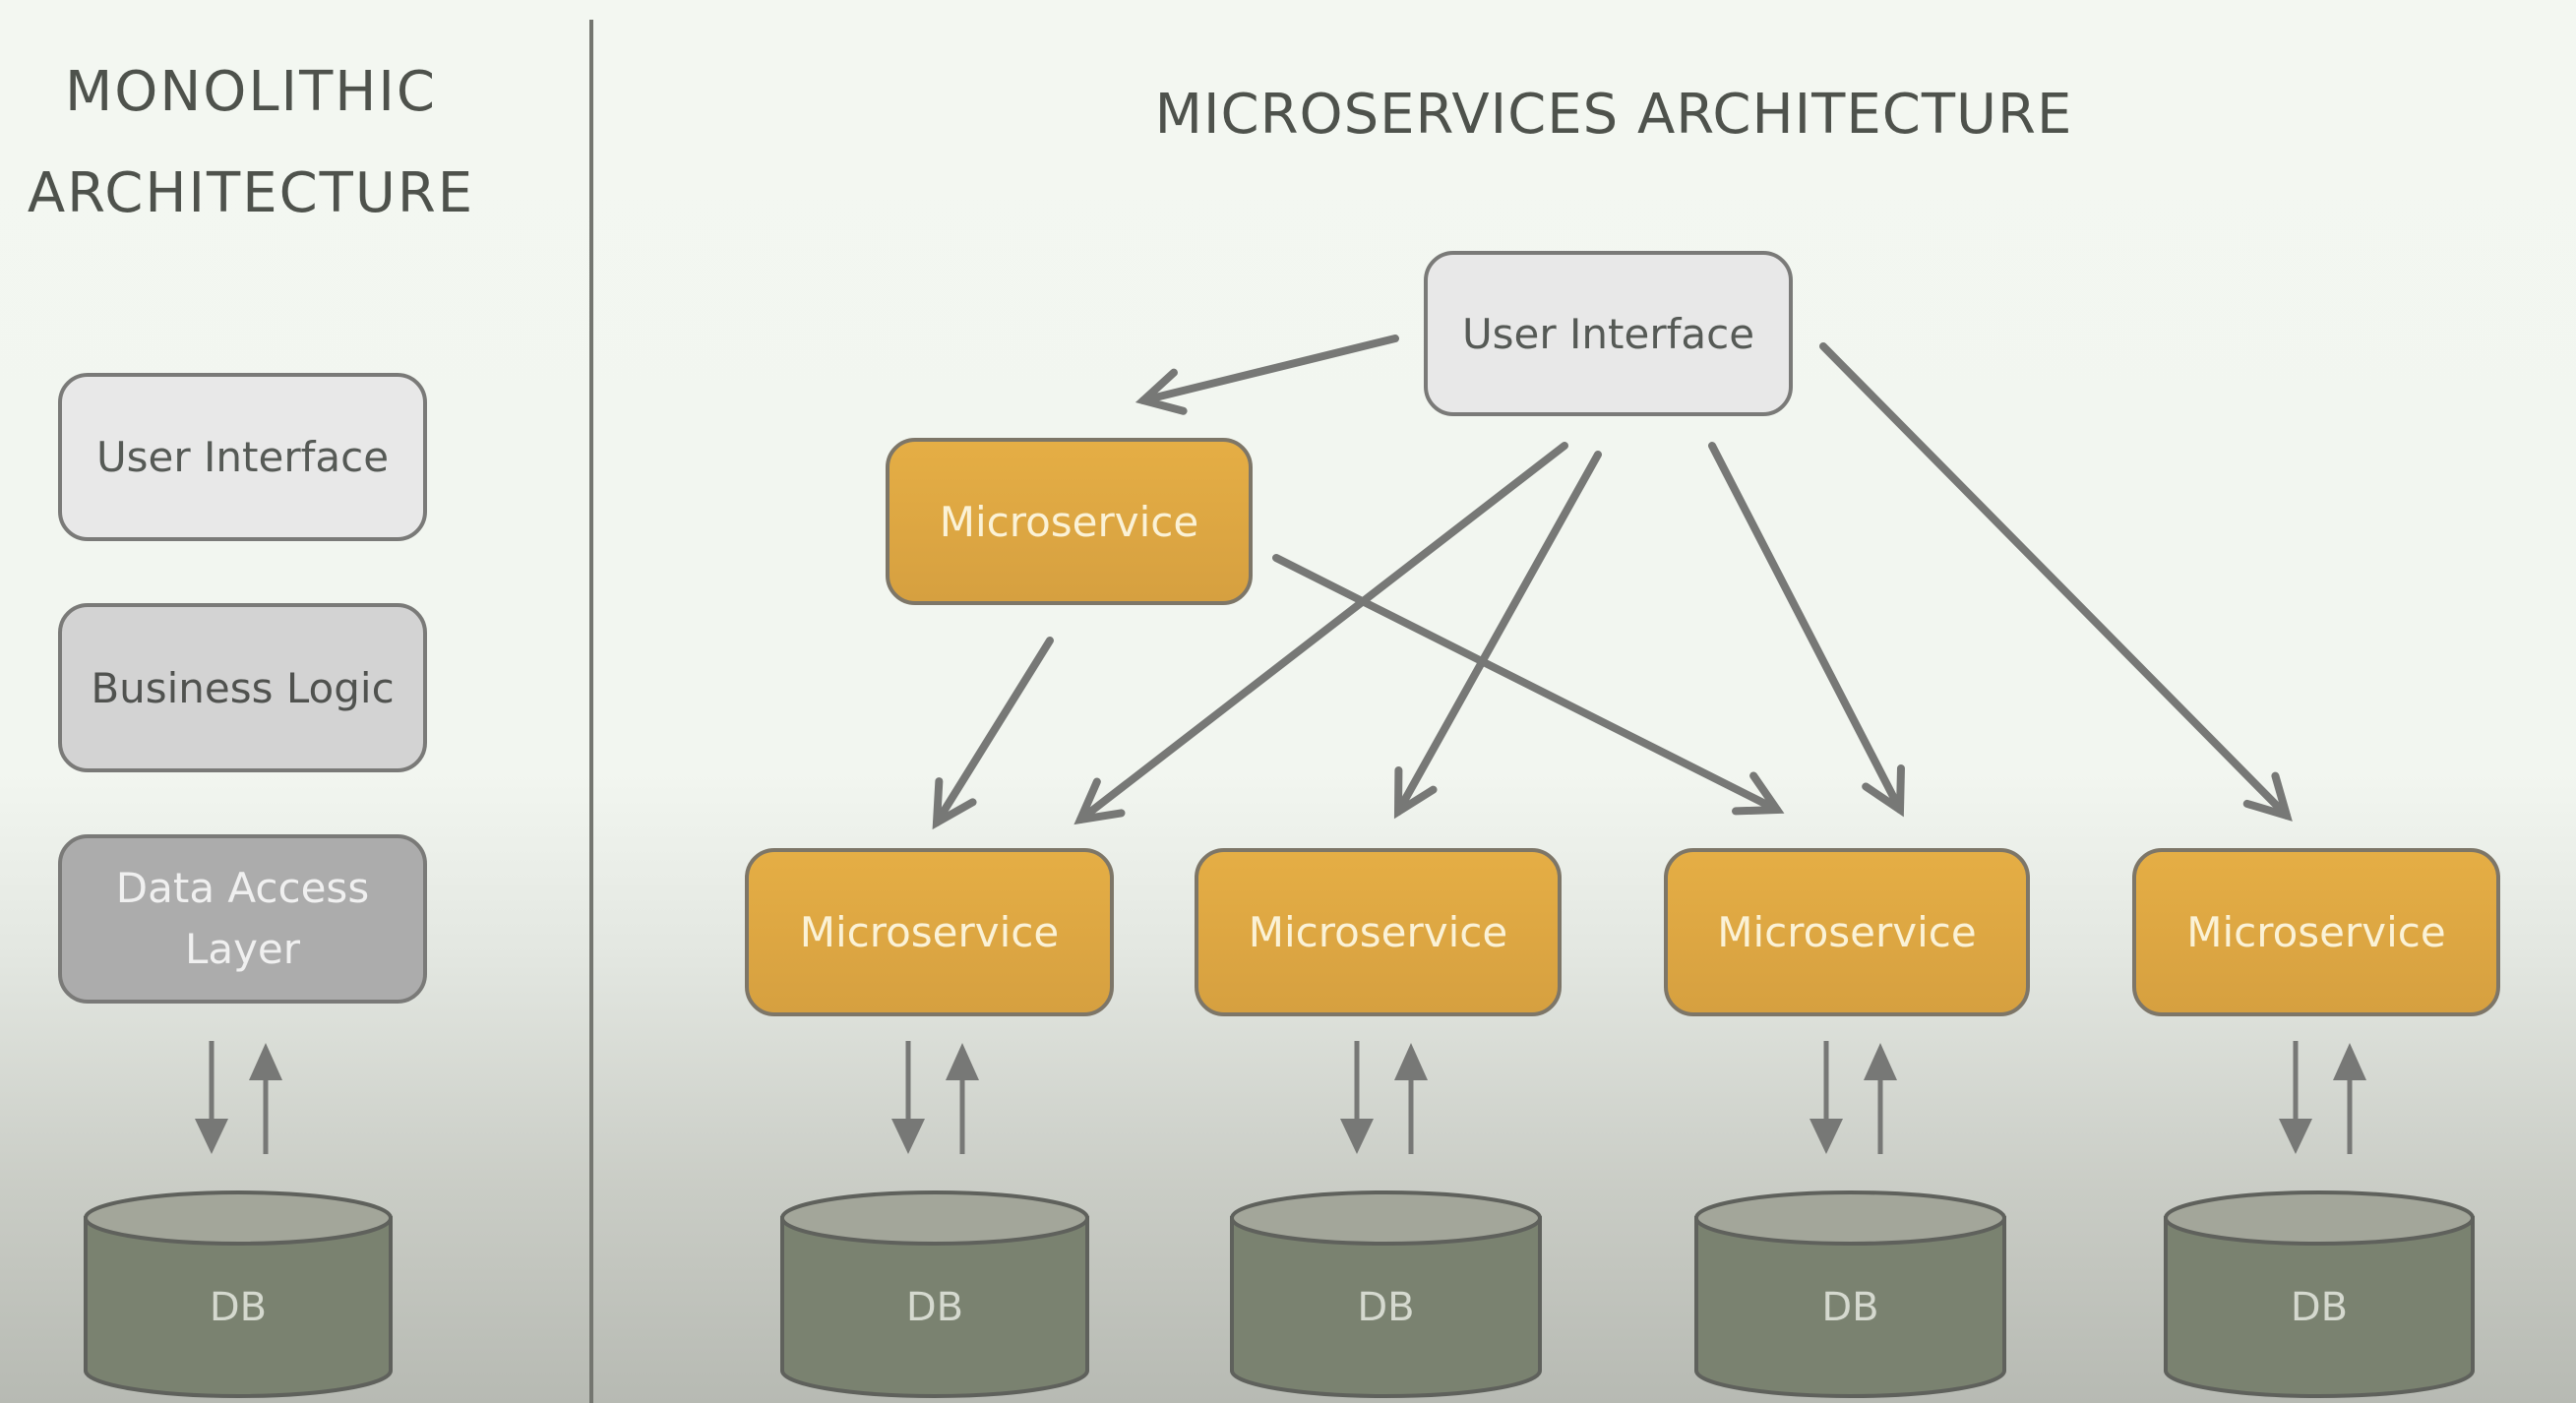  I want to click on monolithic-database-icon: DB, so click(238, 1294).